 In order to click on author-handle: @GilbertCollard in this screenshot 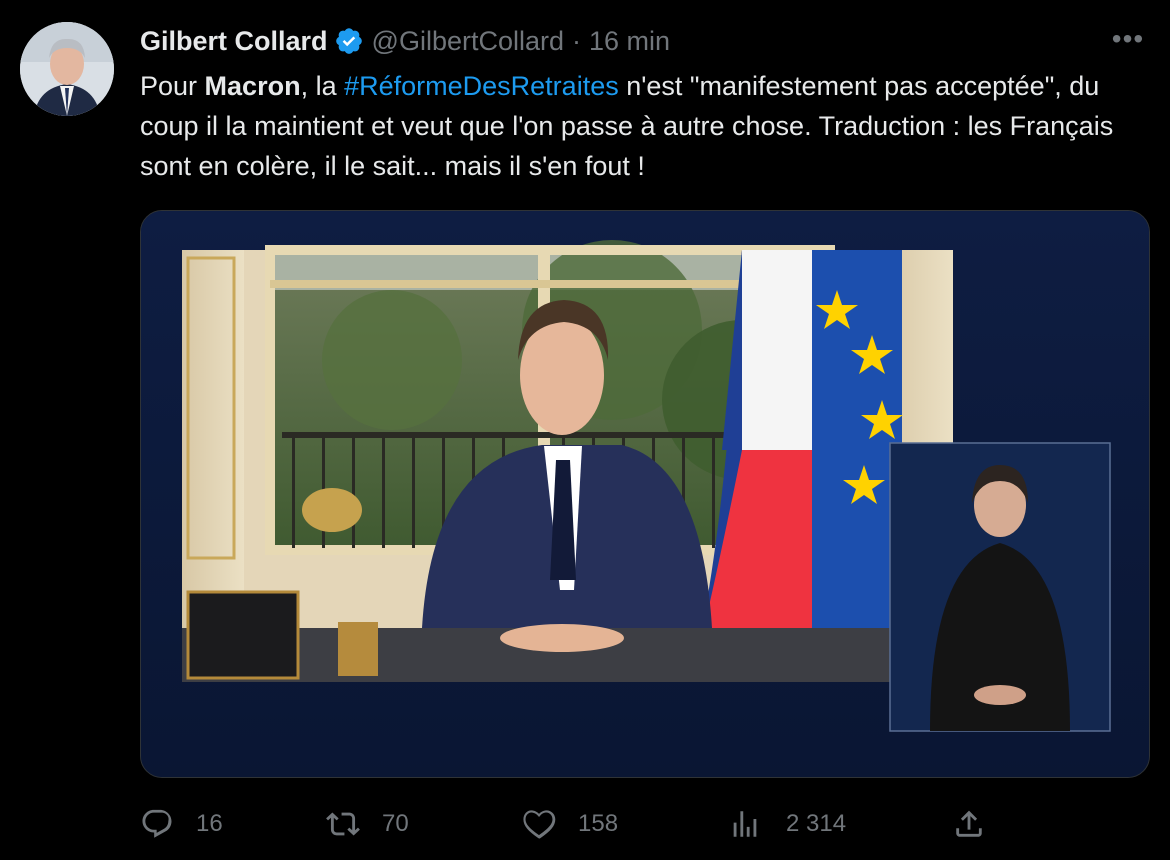, I will do `click(468, 41)`.